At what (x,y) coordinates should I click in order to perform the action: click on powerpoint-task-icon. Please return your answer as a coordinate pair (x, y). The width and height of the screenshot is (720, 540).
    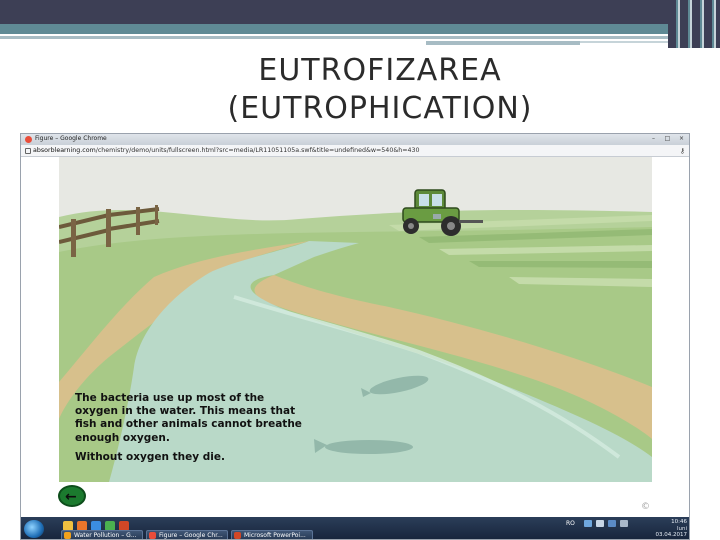
    Looking at the image, I should click on (237, 535).